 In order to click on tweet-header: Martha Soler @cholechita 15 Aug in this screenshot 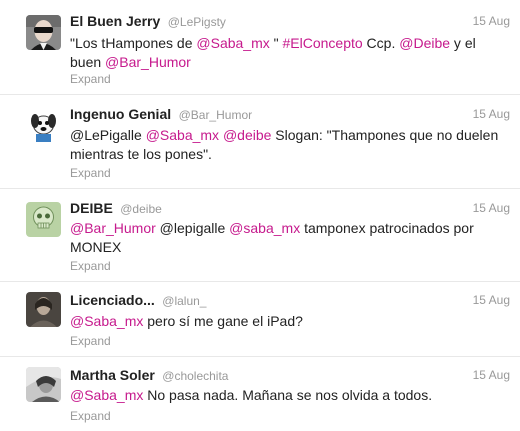, I will do `click(290, 376)`.